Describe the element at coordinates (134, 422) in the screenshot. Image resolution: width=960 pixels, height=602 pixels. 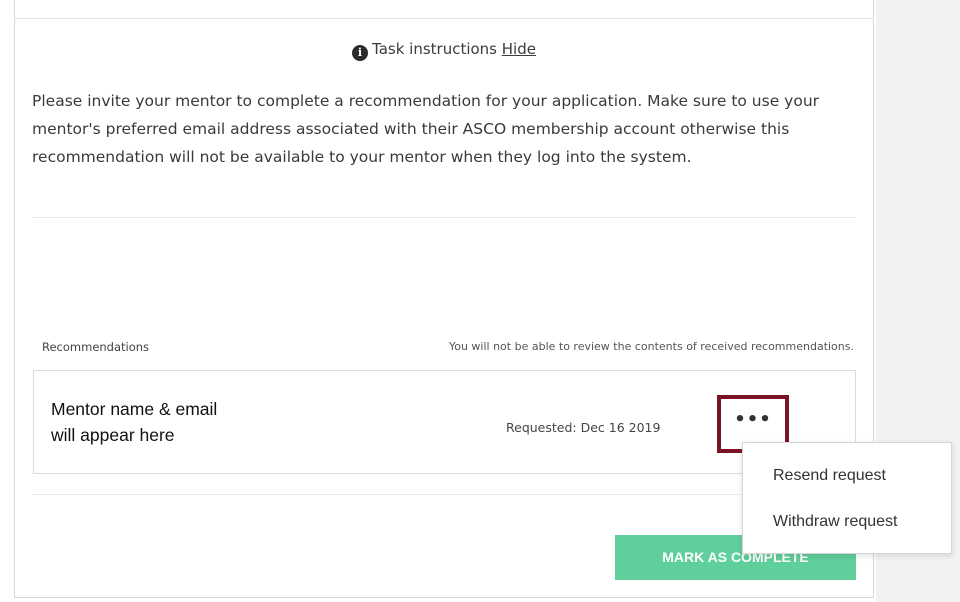
I see `mentor-placeholder: Mentor name & email will appear here` at that location.